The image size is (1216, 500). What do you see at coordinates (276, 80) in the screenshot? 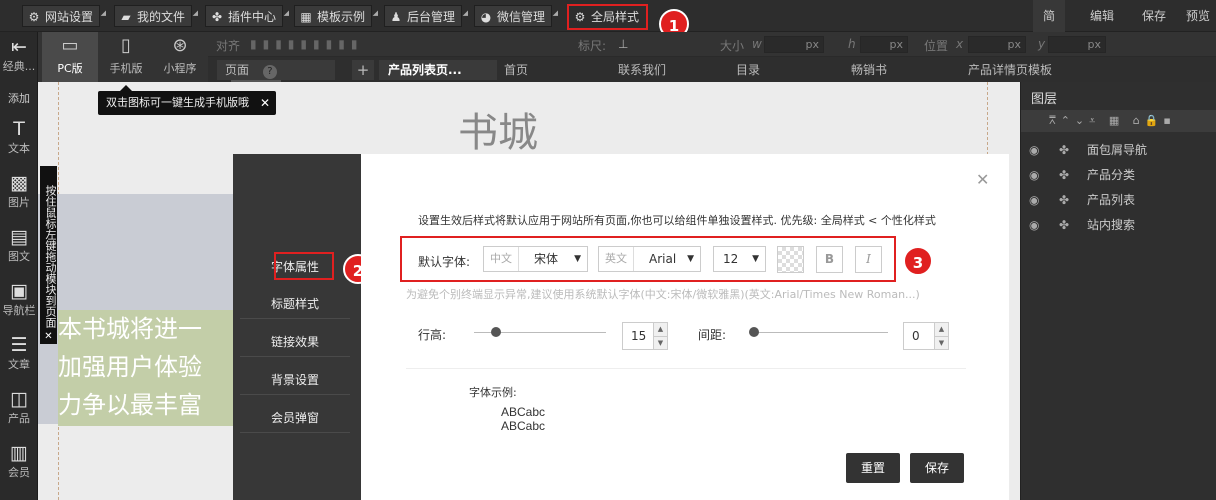
I see `page-selector: 页面 ? 底版` at bounding box center [276, 80].